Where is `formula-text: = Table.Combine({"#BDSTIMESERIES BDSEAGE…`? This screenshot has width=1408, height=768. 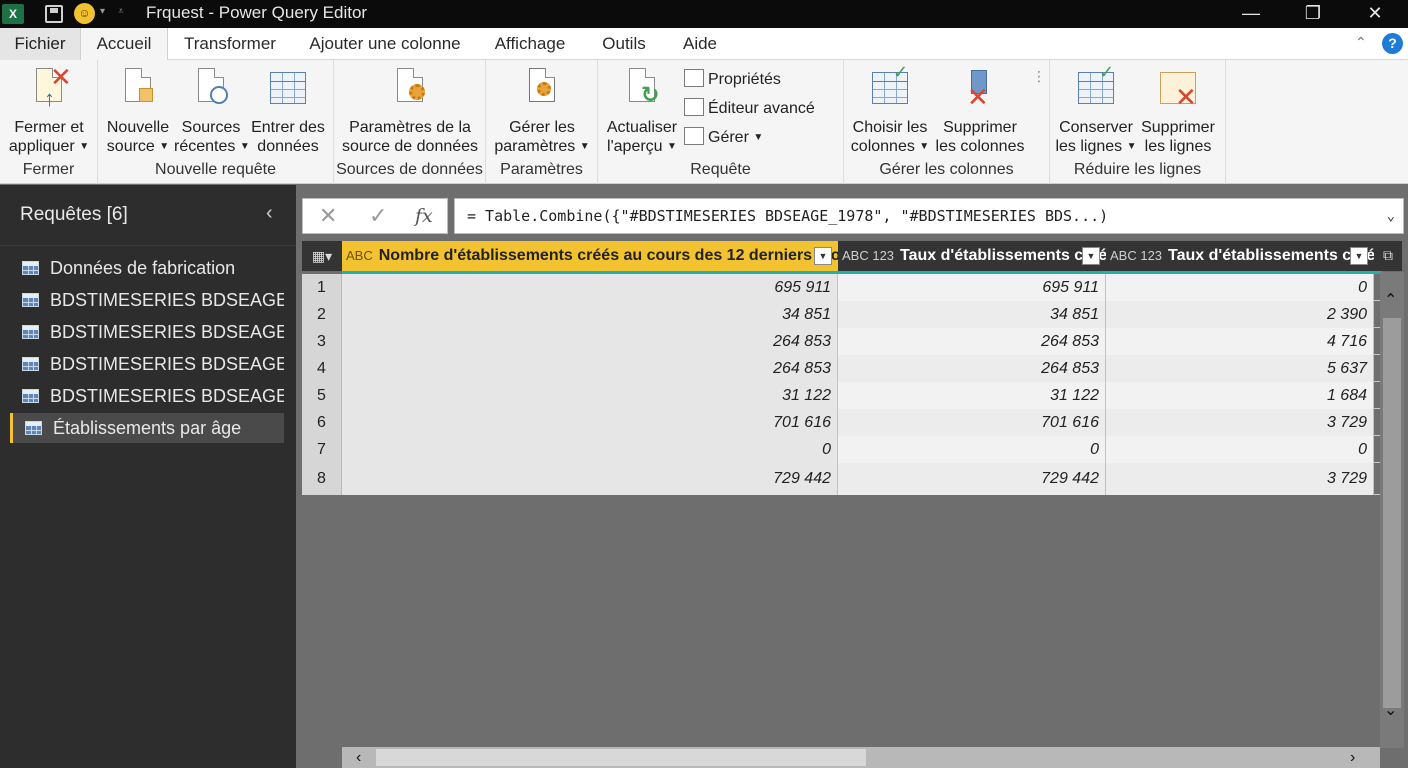 formula-text: = Table.Combine({"#BDSTIMESERIES BDSEAGE… is located at coordinates (788, 216).